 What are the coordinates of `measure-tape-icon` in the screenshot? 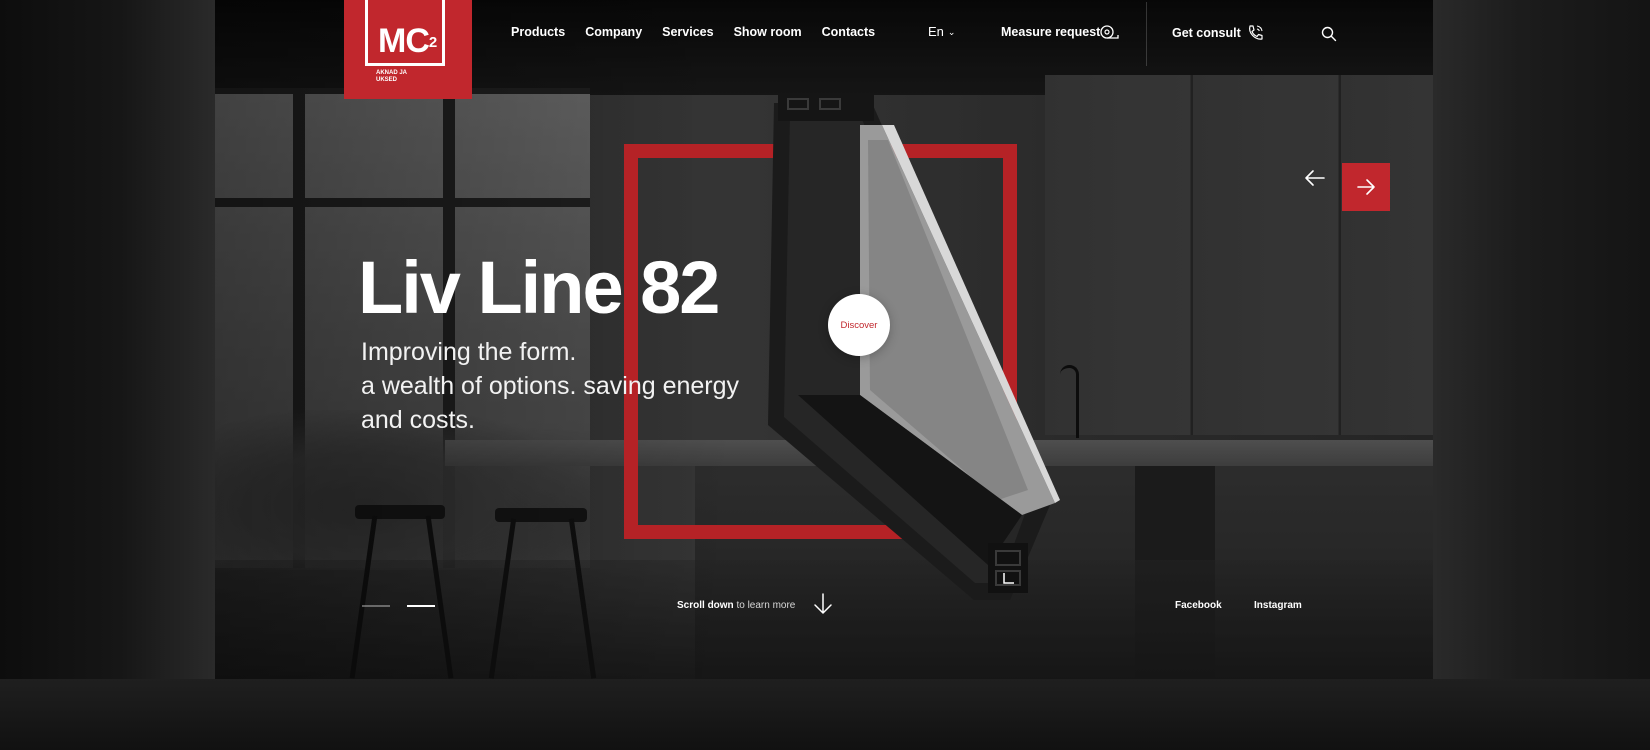 It's located at (1110, 33).